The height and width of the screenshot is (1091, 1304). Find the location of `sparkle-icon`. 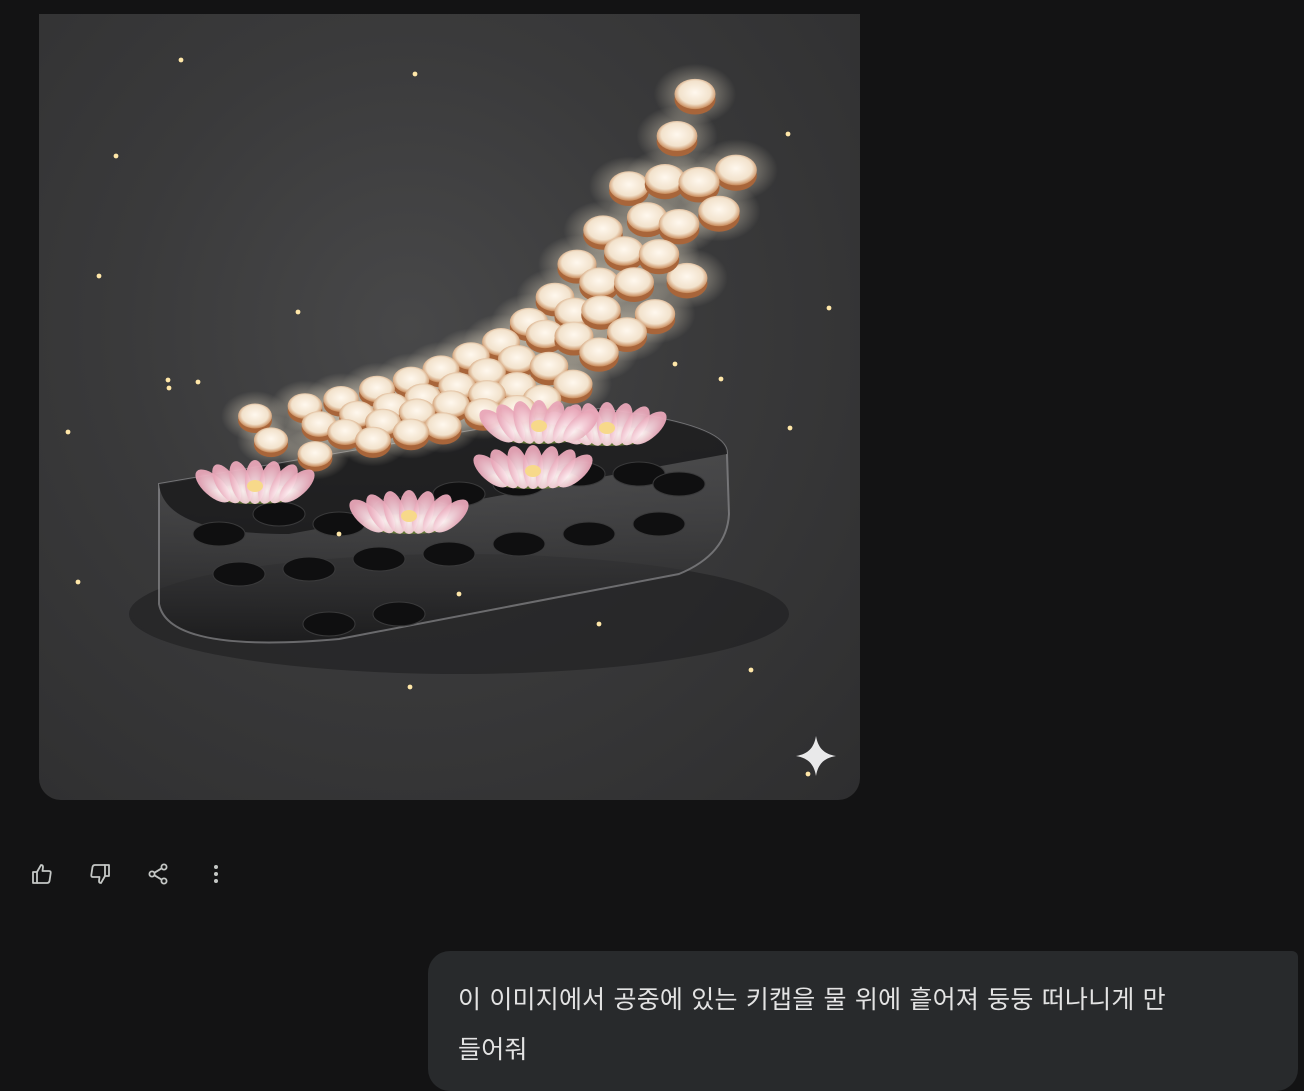

sparkle-icon is located at coordinates (816, 756).